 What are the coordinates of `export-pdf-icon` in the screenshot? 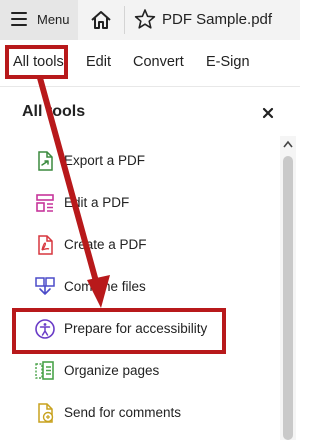 It's located at (45, 161).